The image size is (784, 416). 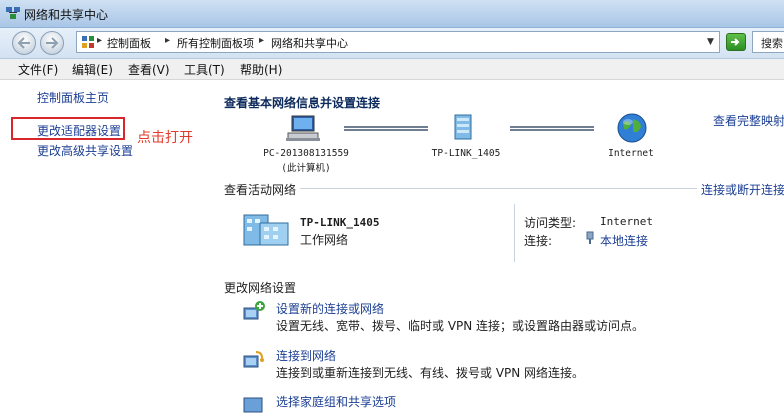 What do you see at coordinates (261, 69) in the screenshot?
I see `menu-help: 帮助(H)` at bounding box center [261, 69].